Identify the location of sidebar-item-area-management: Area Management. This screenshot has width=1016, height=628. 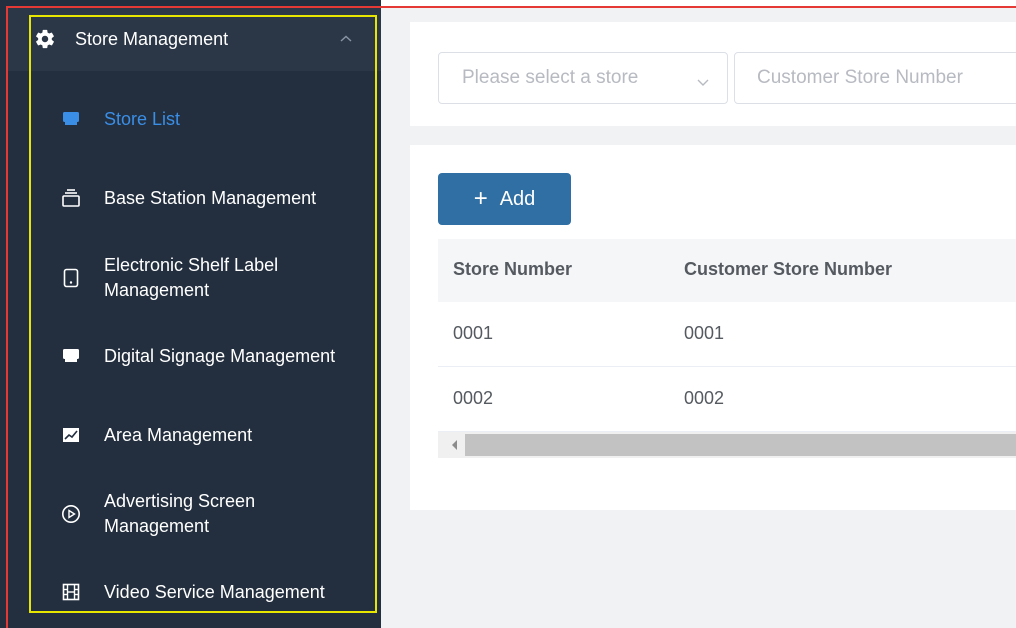
(194, 436).